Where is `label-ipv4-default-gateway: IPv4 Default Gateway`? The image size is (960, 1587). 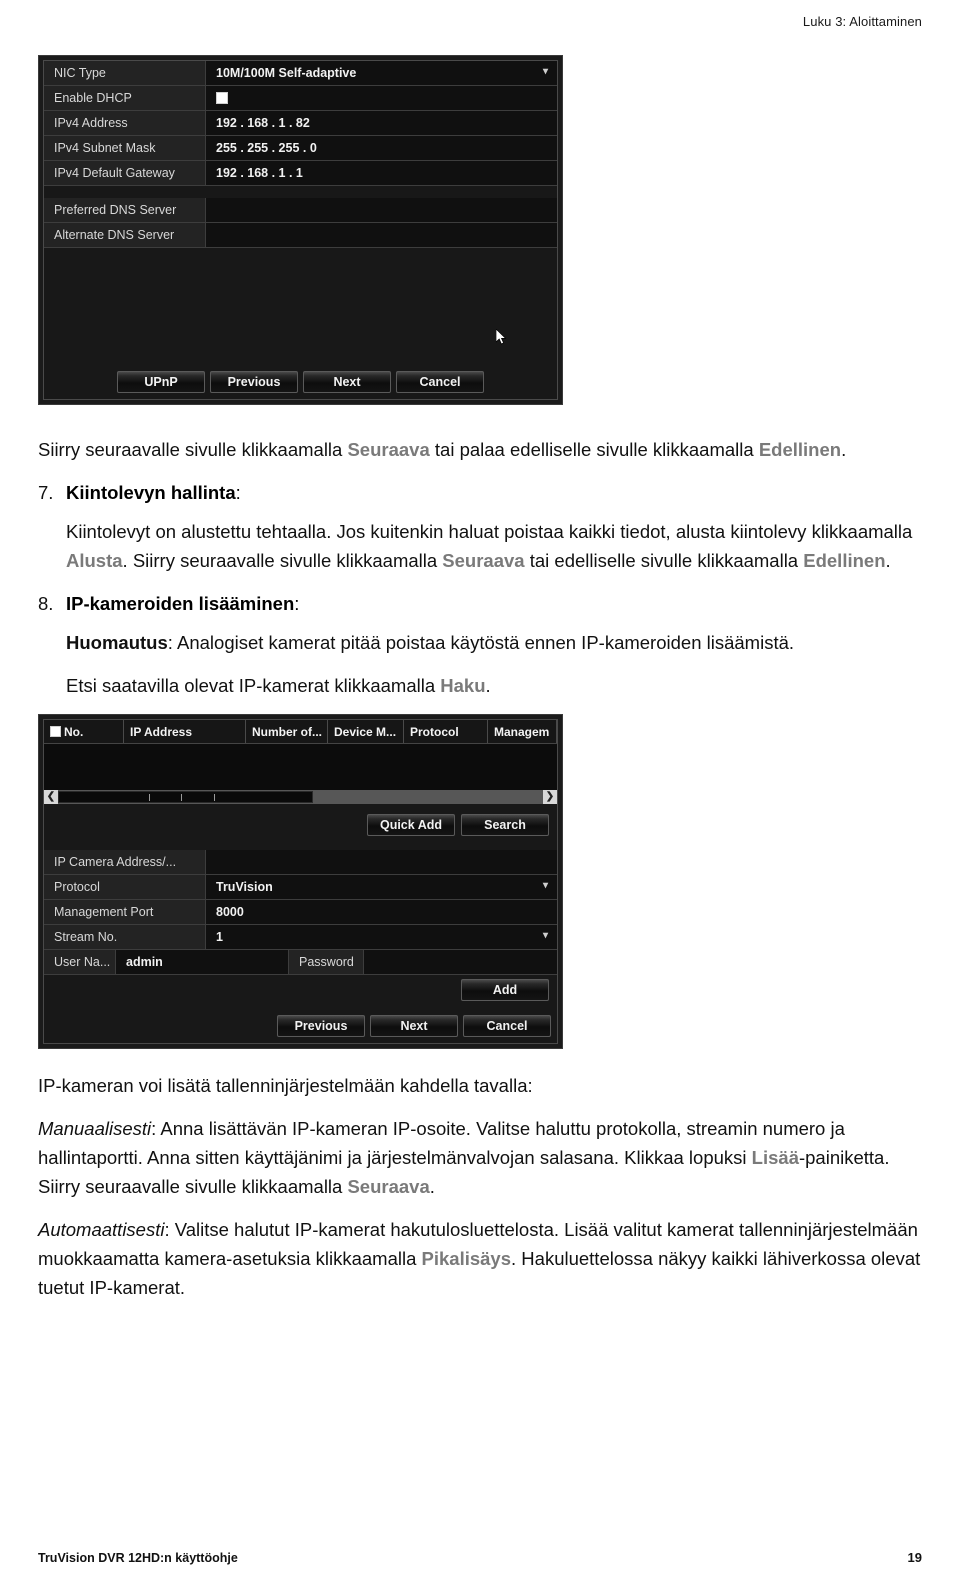
label-ipv4-default-gateway: IPv4 Default Gateway is located at coordinates (125, 173).